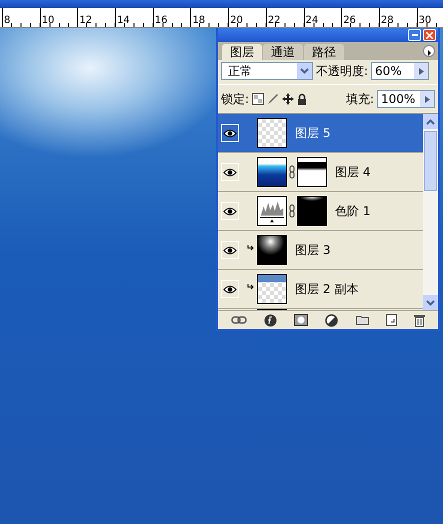  I want to click on layer-name: 色阶 1, so click(352, 211).